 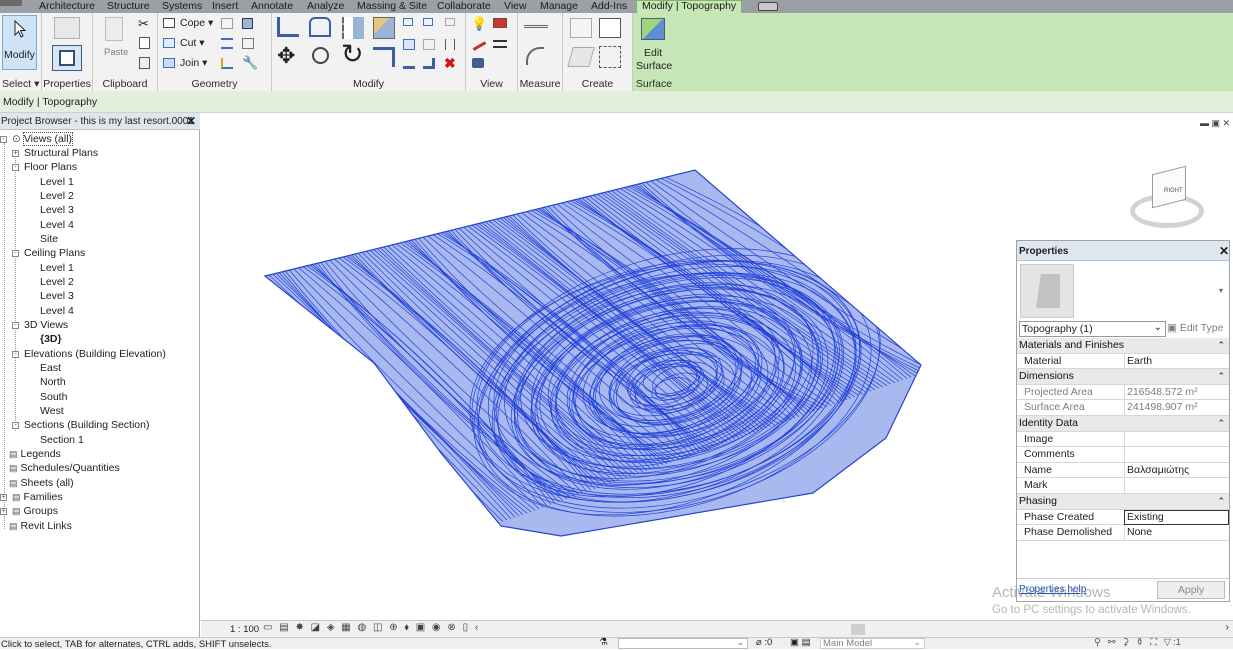 What do you see at coordinates (800, 642) in the screenshot?
I see `design-options-icon: ▣ ▤` at bounding box center [800, 642].